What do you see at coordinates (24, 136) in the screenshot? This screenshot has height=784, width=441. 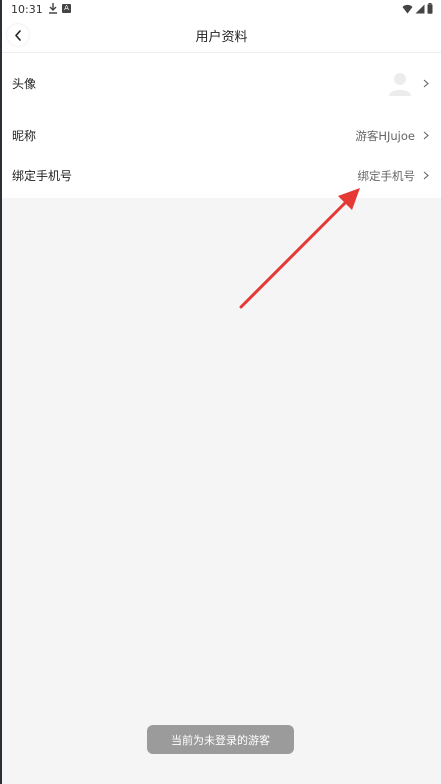 I see `nickname-label: 昵称` at bounding box center [24, 136].